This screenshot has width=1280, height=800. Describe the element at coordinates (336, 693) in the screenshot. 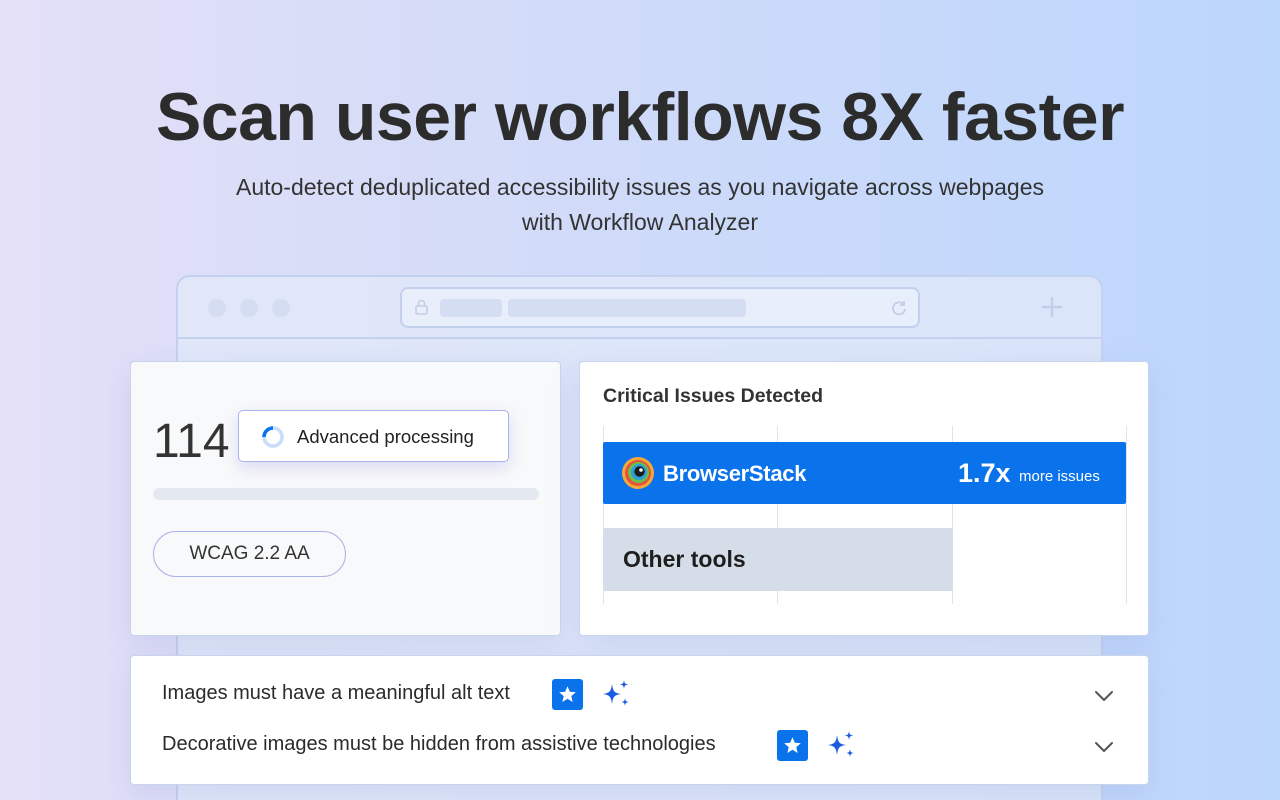

I see `issue-text: Images must have a meaningful alt text` at that location.